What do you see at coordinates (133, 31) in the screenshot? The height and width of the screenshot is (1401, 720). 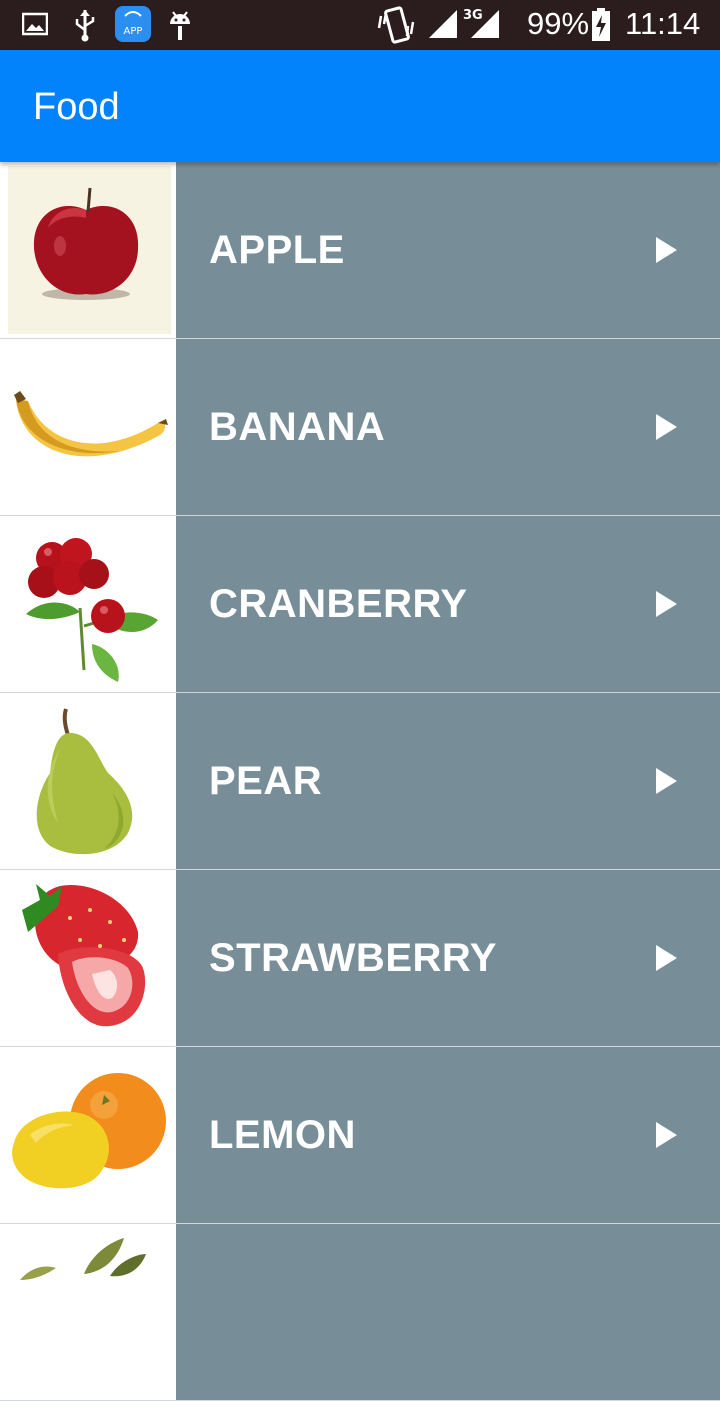 I see `svg-text: APP` at bounding box center [133, 31].